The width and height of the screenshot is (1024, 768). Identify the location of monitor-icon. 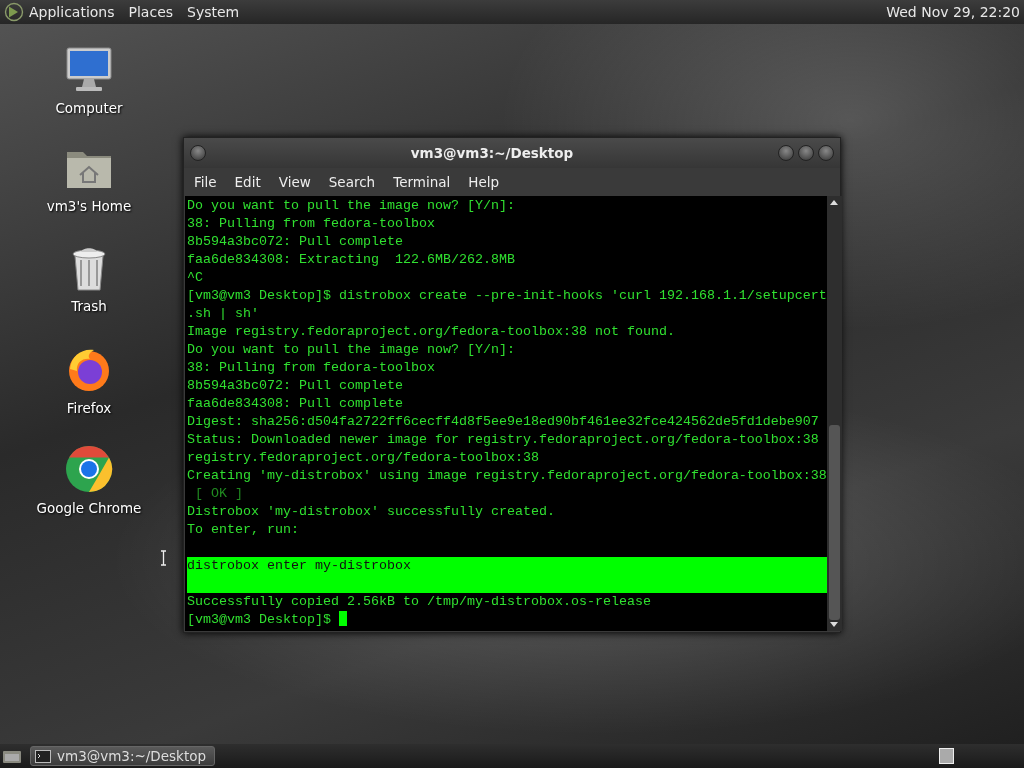
(89, 69).